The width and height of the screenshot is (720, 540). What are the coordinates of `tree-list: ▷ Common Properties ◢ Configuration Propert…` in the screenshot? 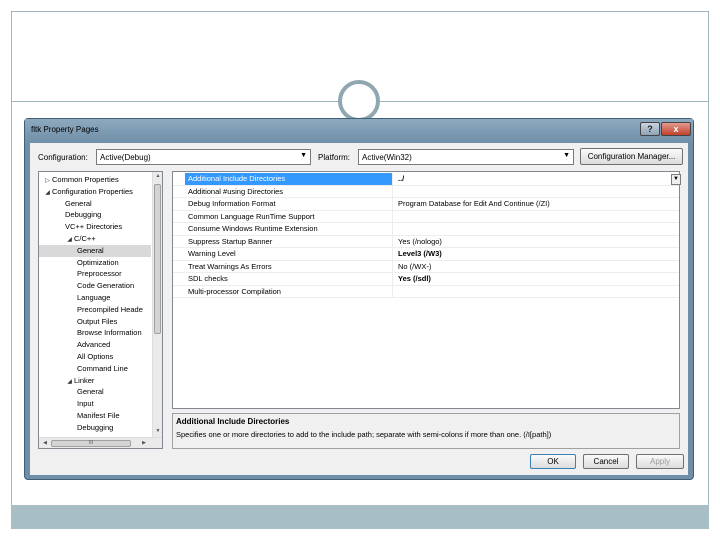 It's located at (95, 304).